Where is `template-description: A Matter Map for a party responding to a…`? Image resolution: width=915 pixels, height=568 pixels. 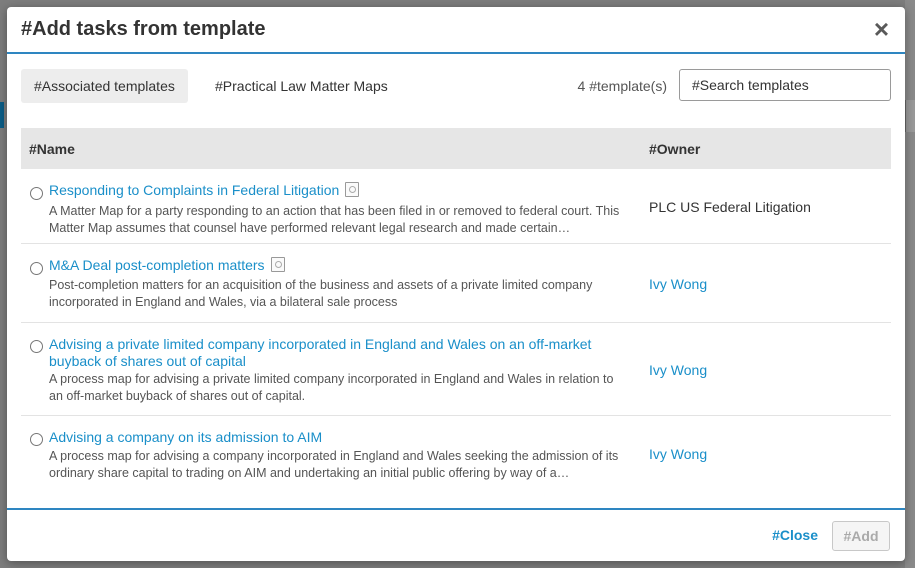
template-description: A Matter Map for a party responding to a… is located at coordinates (334, 219).